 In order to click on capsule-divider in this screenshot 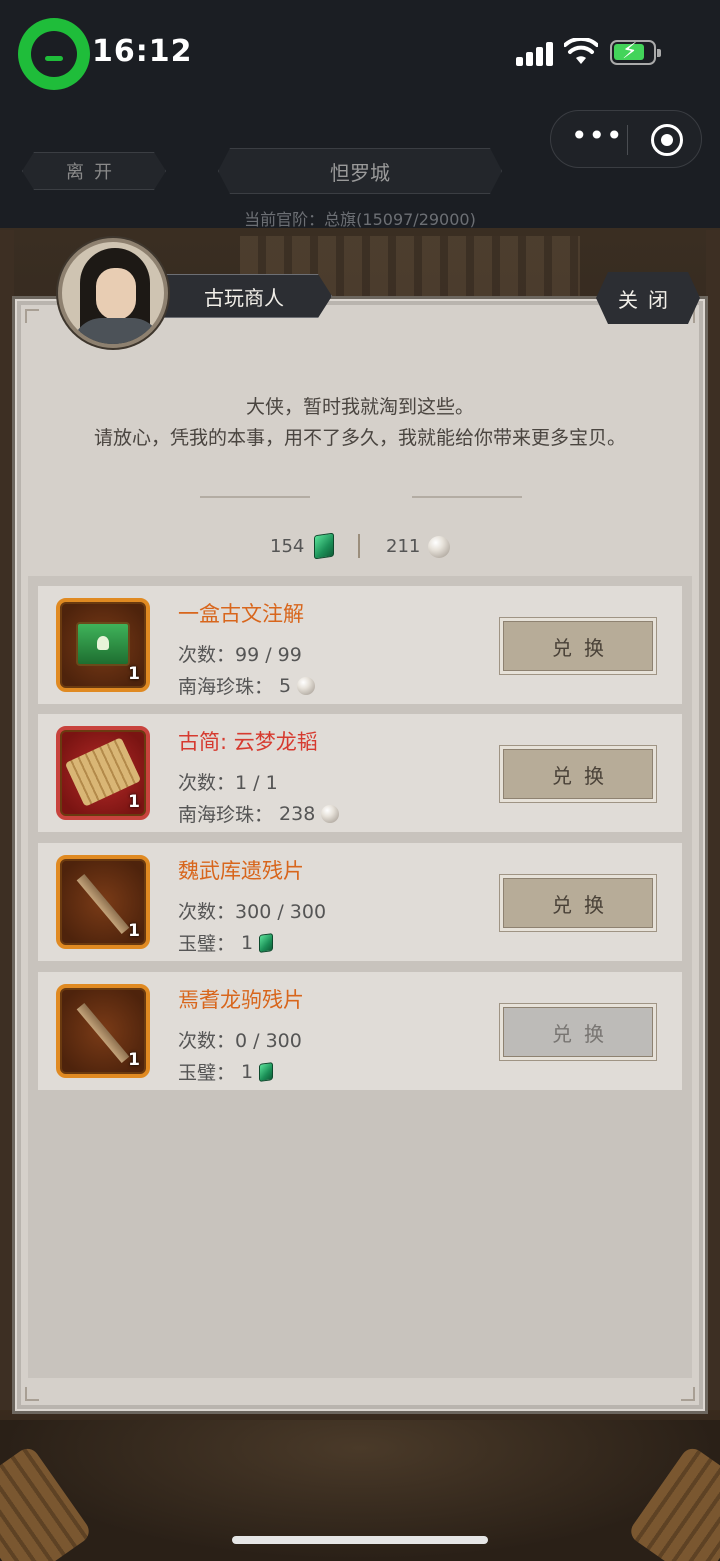, I will do `click(627, 140)`.